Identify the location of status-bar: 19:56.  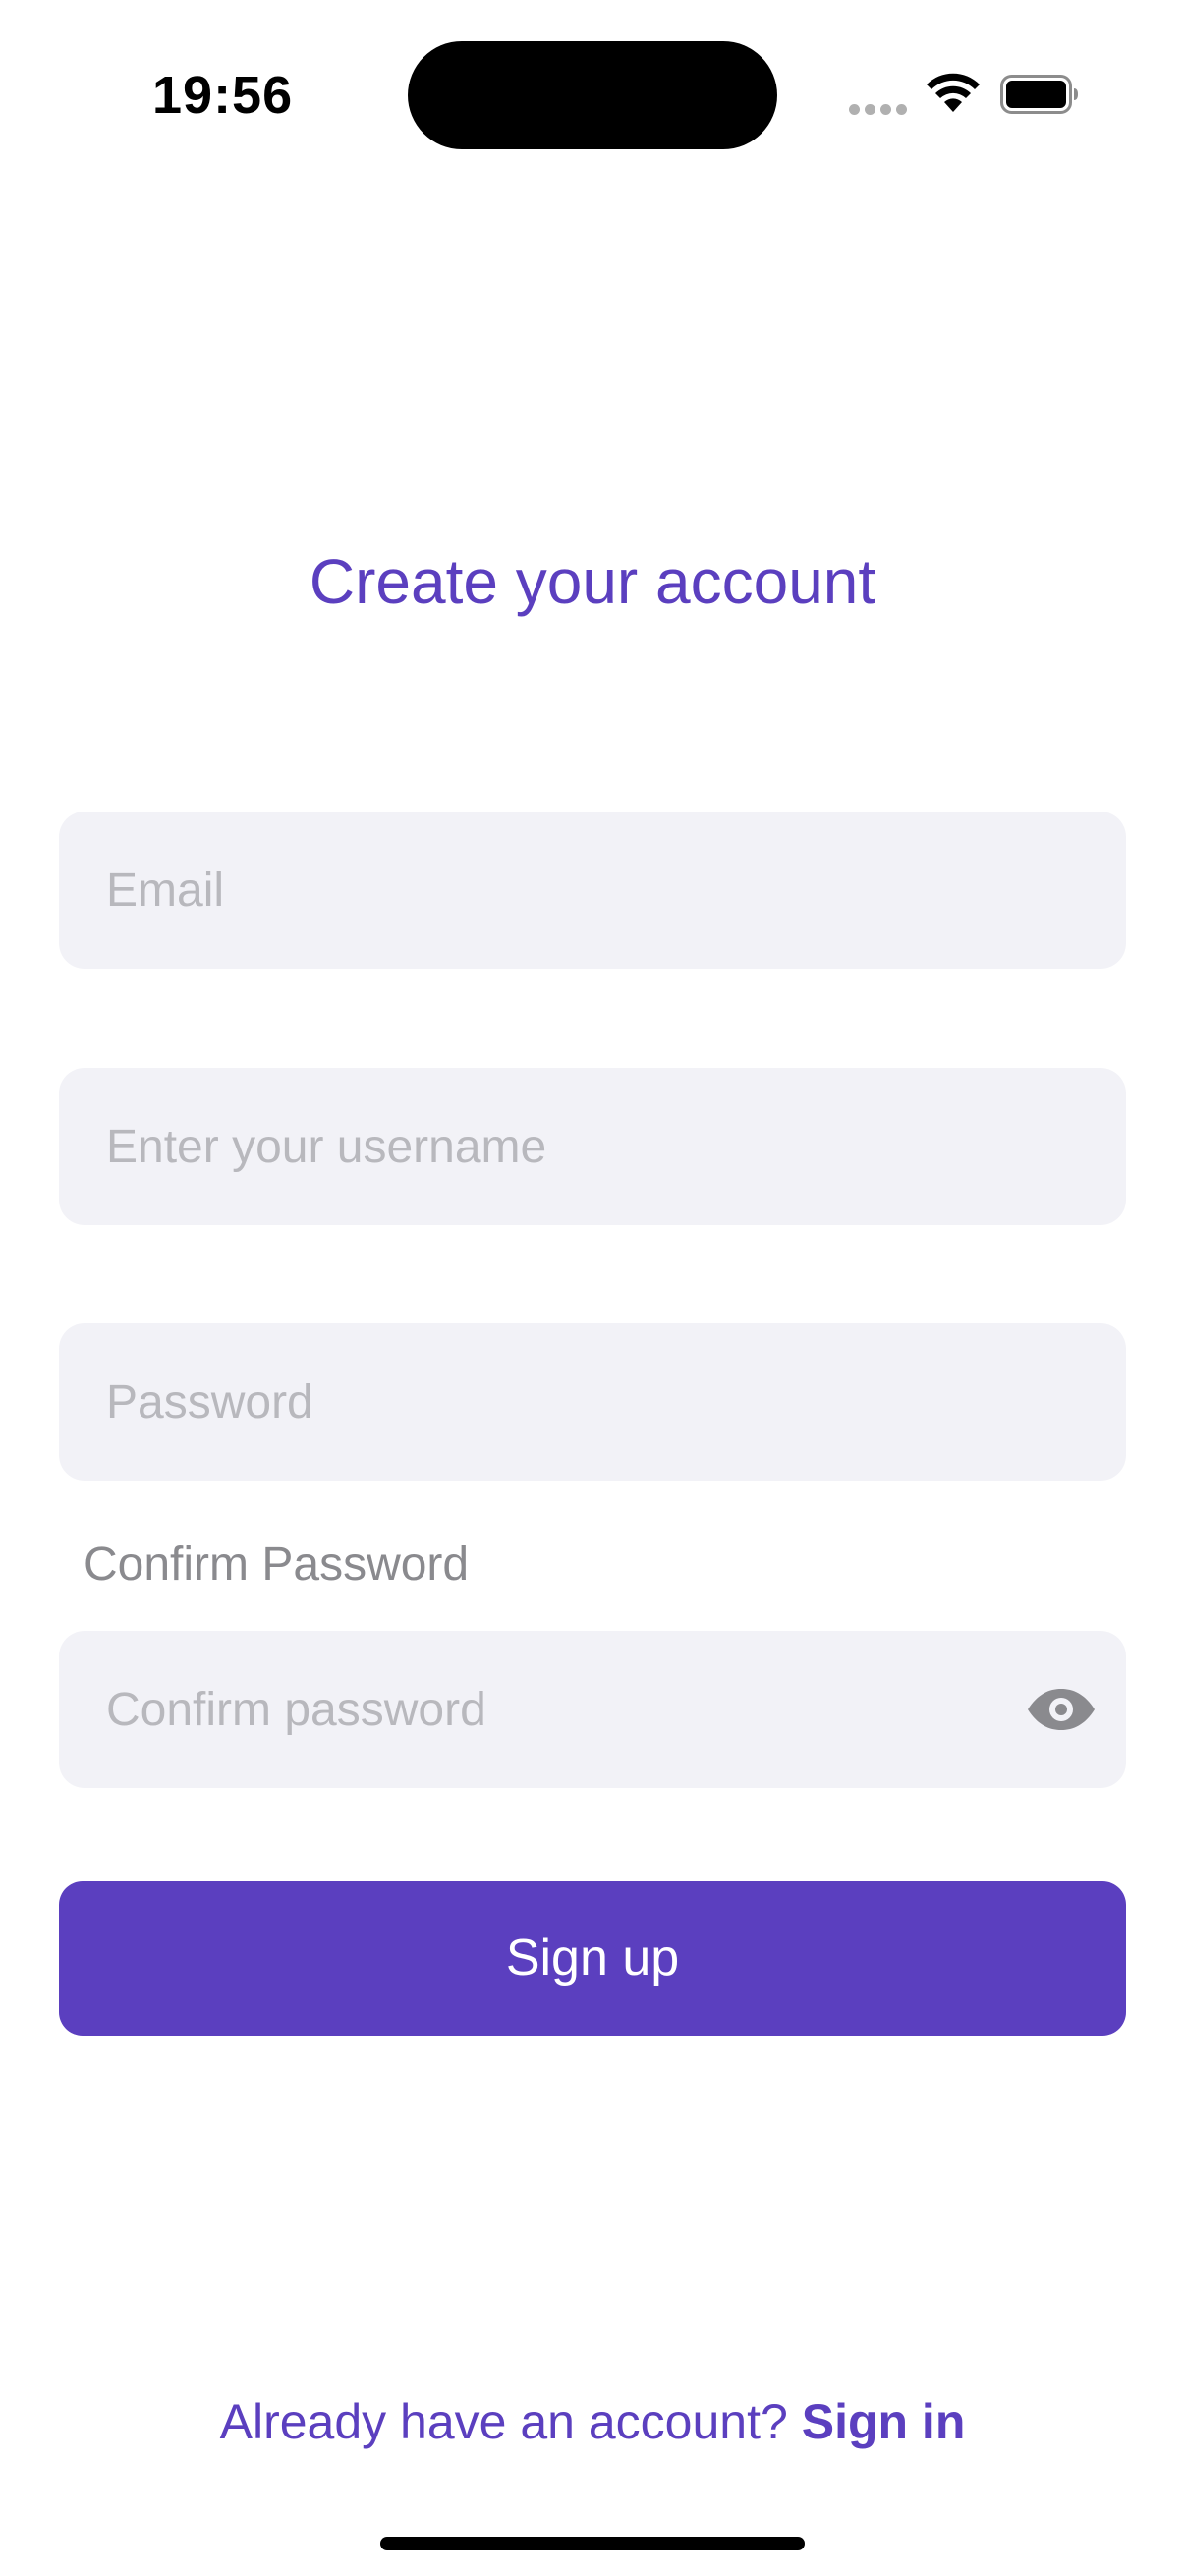
(592, 93).